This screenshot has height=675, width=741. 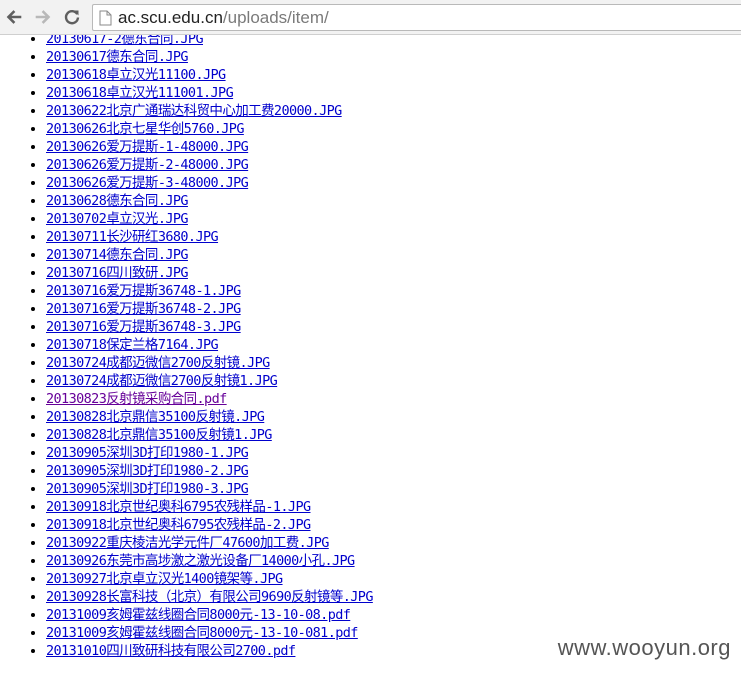 What do you see at coordinates (393, 399) in the screenshot?
I see `list-item: 20130823反射镜采购合同.pdf` at bounding box center [393, 399].